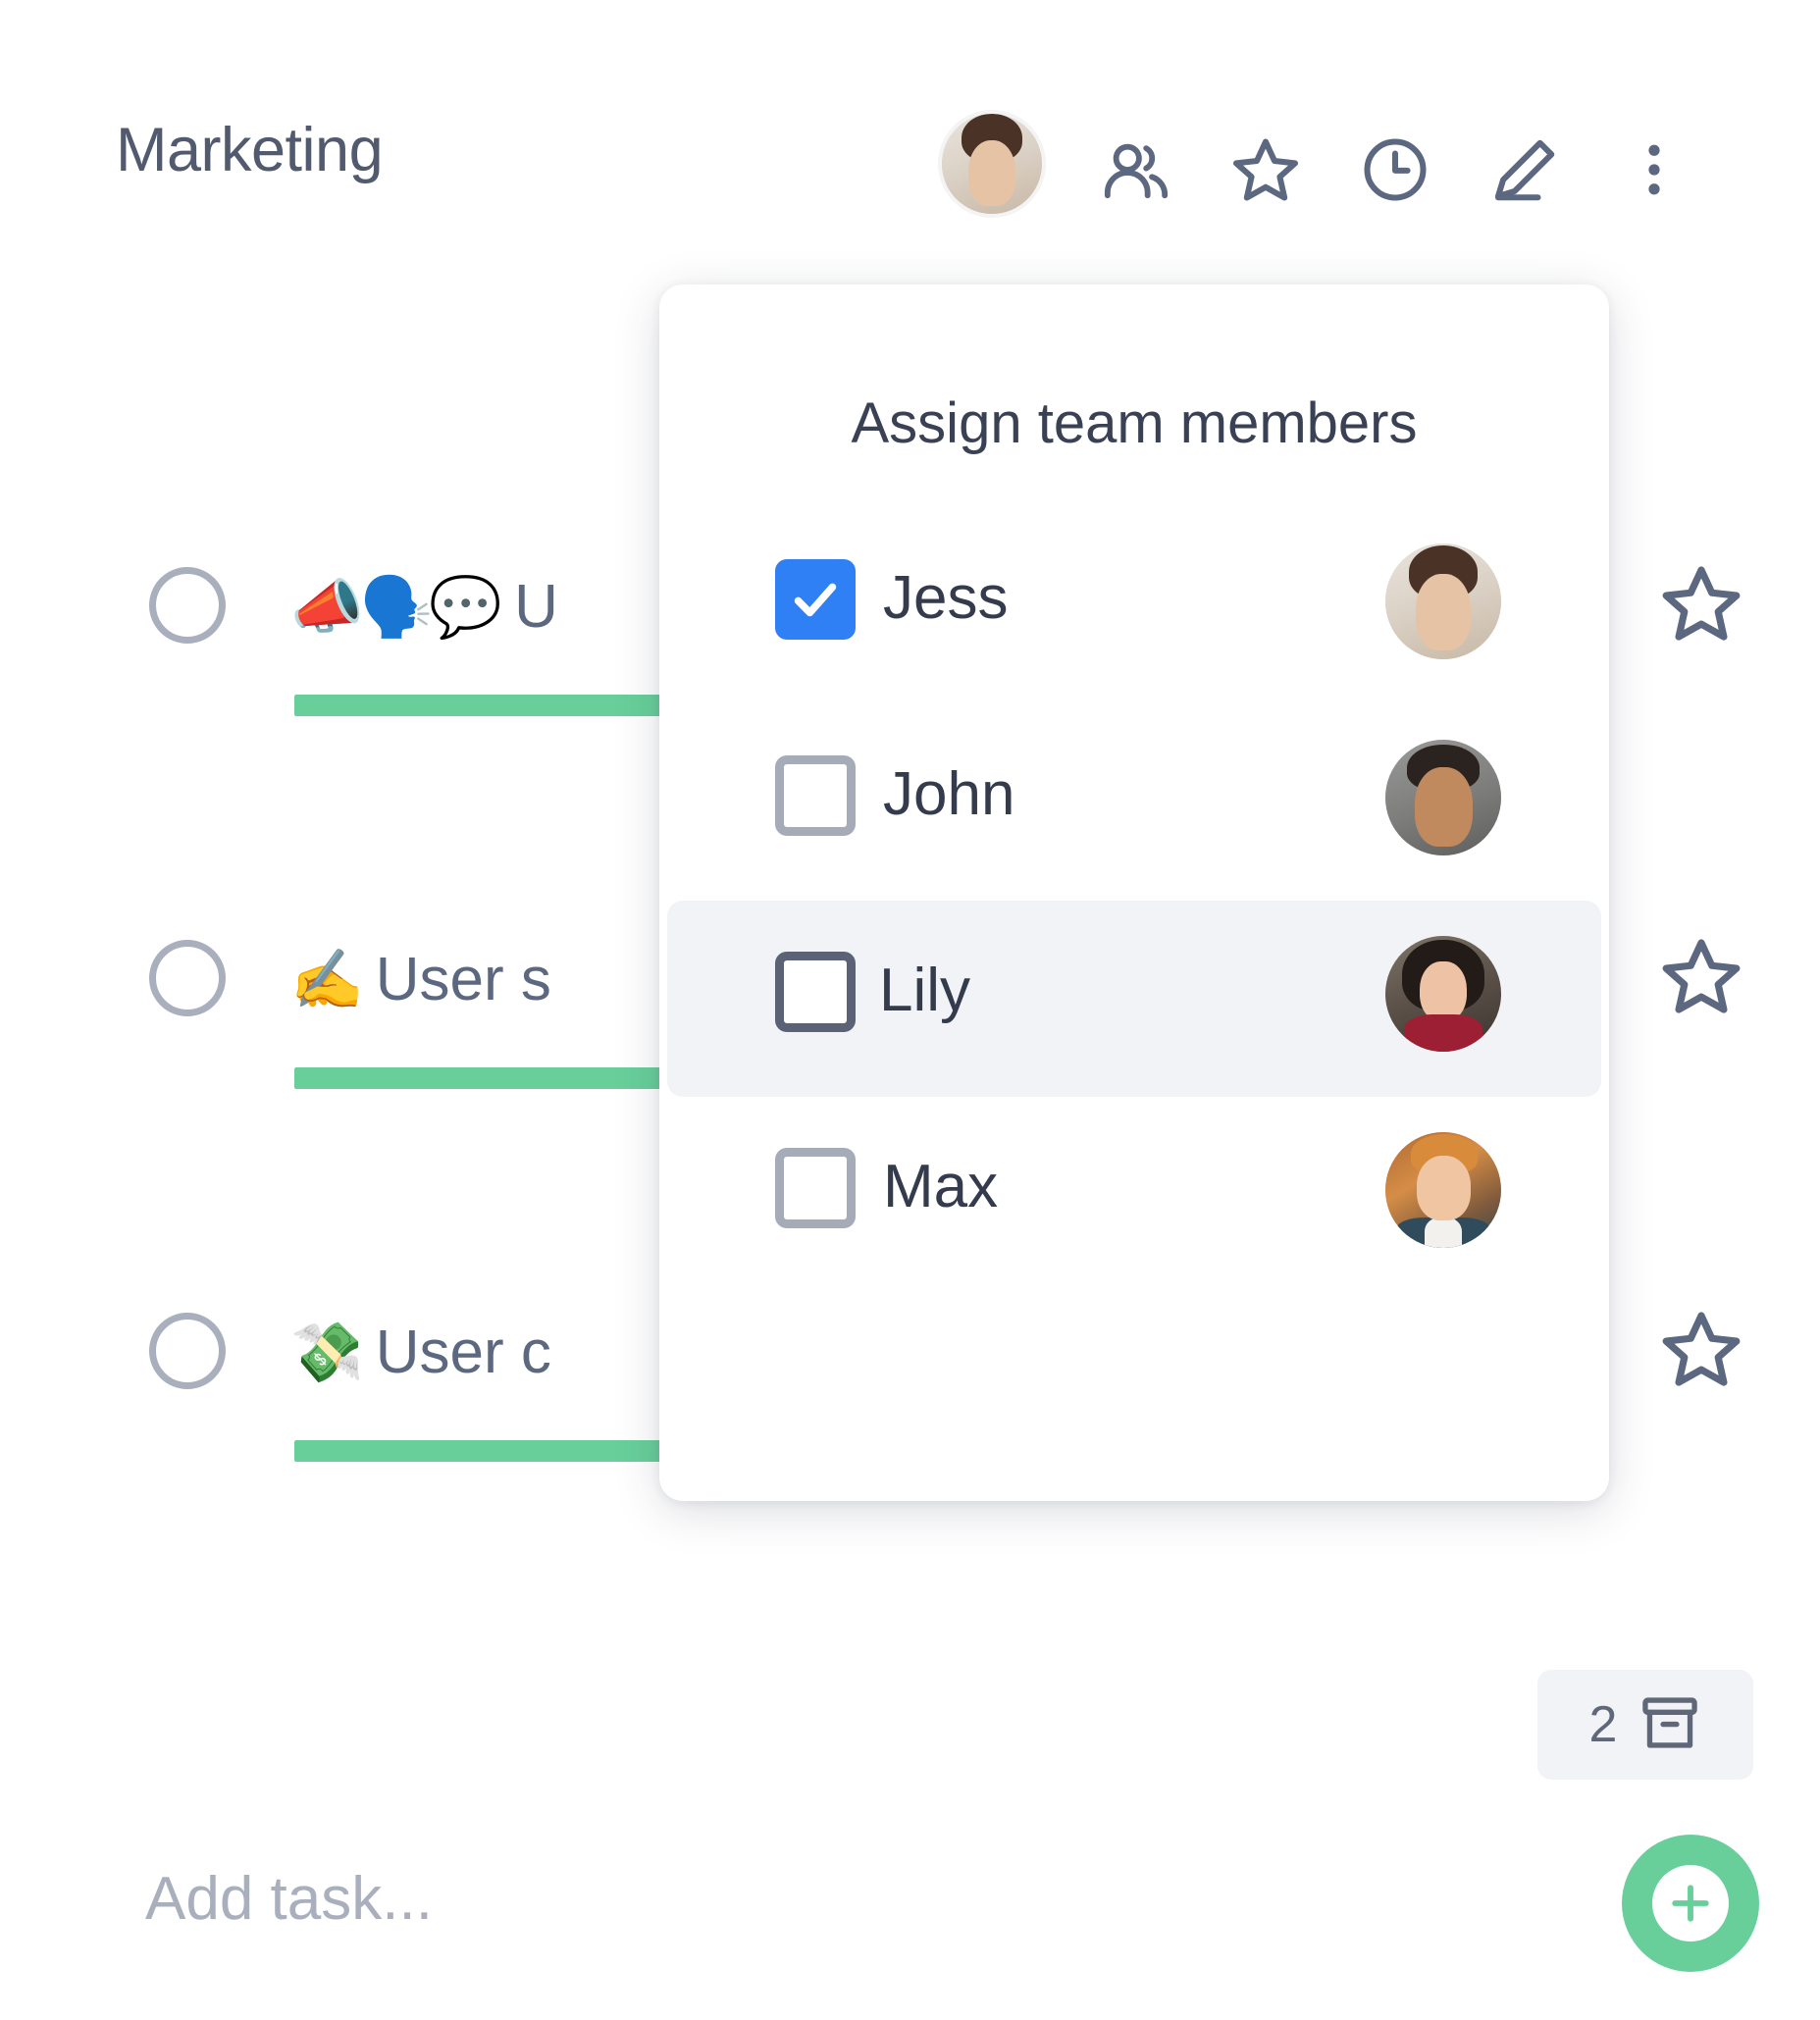 Image resolution: width=1820 pixels, height=2020 pixels. I want to click on member-checkbox-max, so click(815, 1188).